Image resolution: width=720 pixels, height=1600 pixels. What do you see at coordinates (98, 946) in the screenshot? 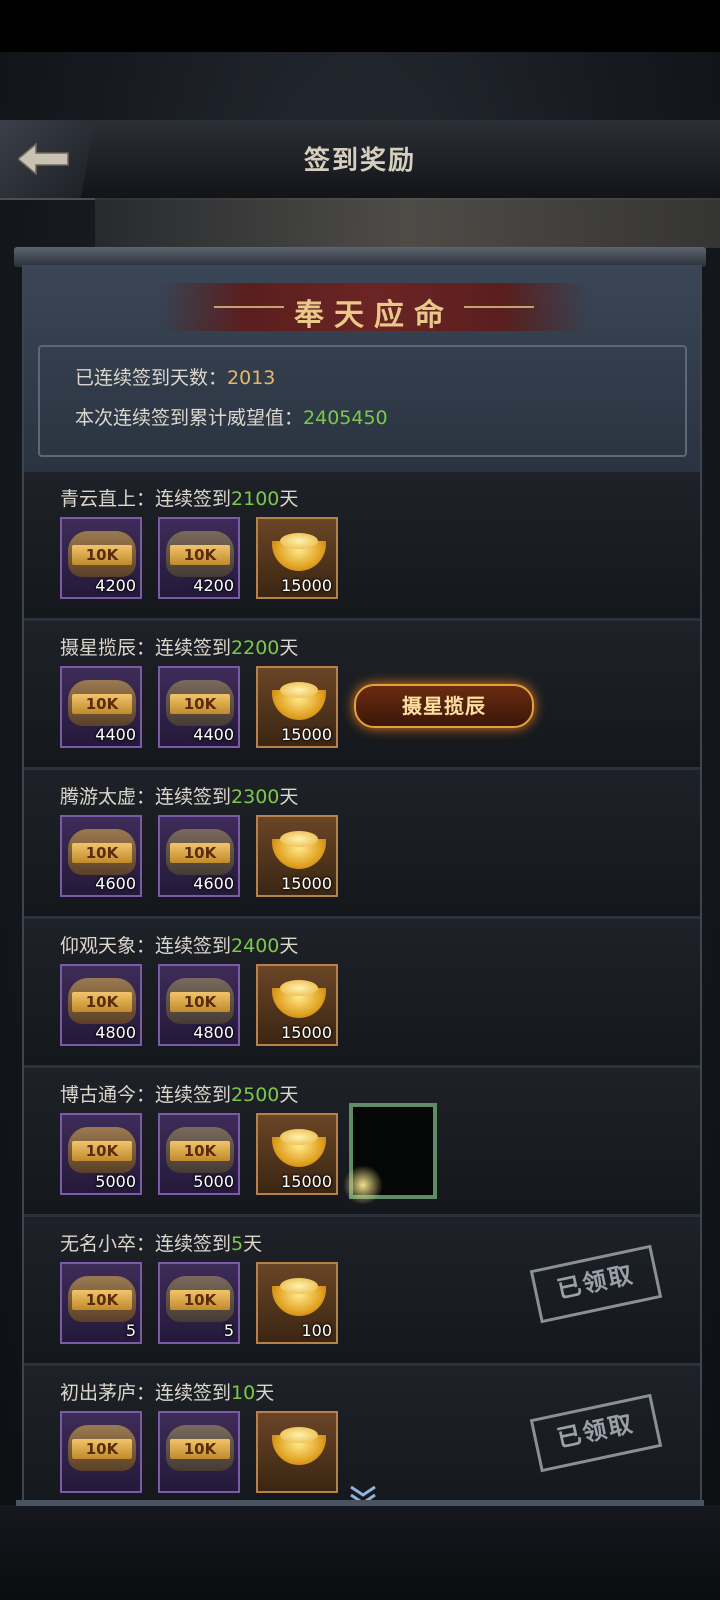
I see `row-name: 仰观天象` at bounding box center [98, 946].